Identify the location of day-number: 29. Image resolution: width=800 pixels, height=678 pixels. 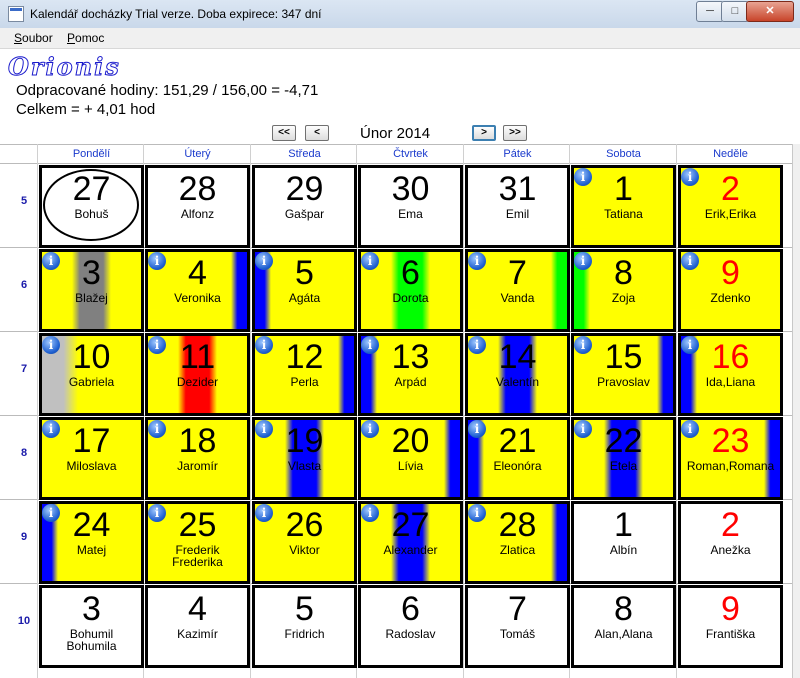
(304, 189).